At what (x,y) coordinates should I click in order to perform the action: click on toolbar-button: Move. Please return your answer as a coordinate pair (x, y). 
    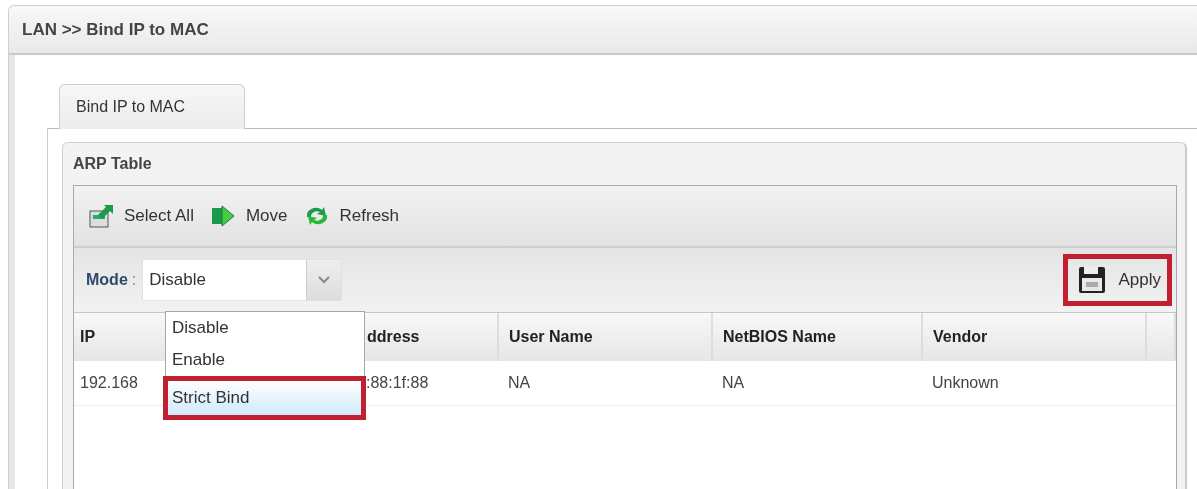
    Looking at the image, I should click on (248, 216).